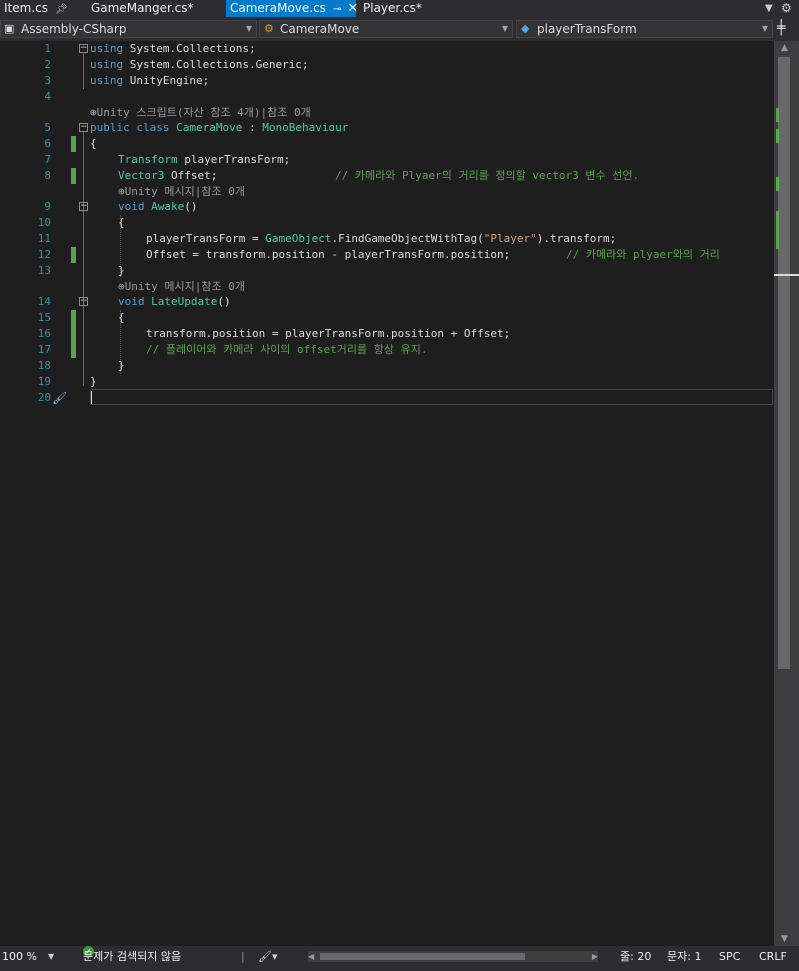  Describe the element at coordinates (684, 956) in the screenshot. I see `char-indicator: 문자: 1` at that location.